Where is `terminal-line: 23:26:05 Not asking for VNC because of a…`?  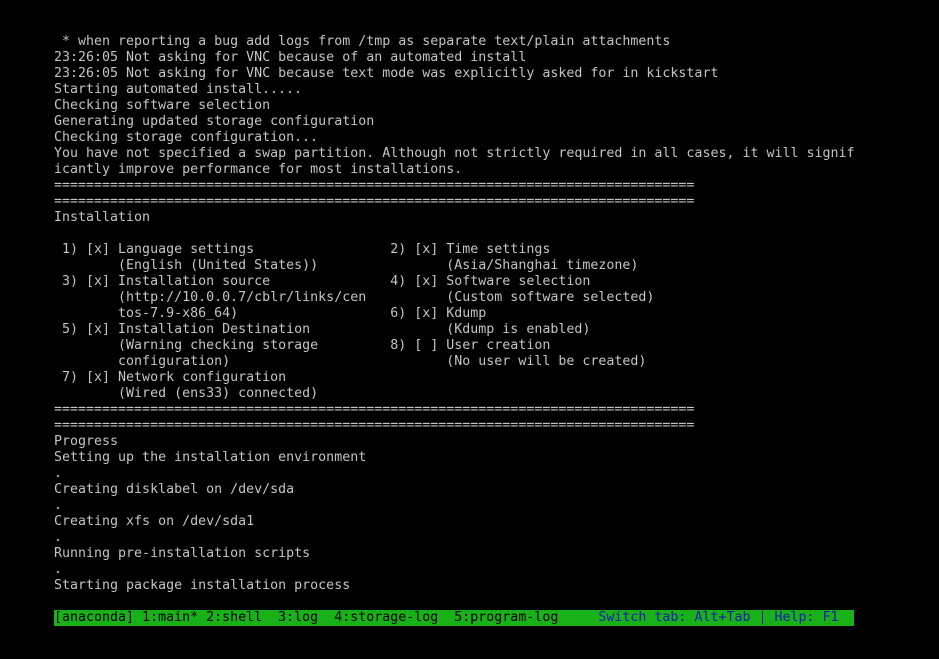 terminal-line: 23:26:05 Not asking for VNC because of a… is located at coordinates (290, 57).